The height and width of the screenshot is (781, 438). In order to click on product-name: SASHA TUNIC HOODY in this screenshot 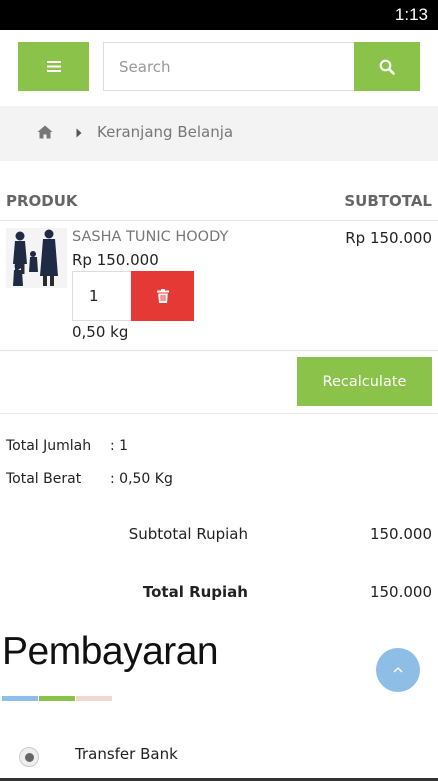, I will do `click(150, 237)`.